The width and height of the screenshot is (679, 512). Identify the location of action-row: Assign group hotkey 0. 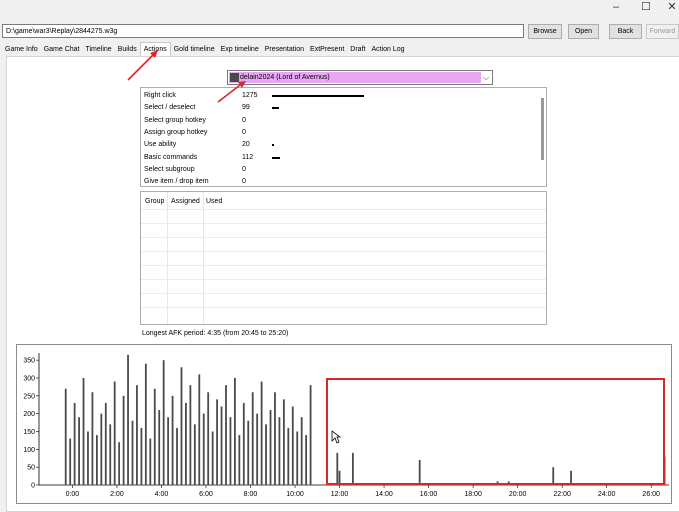
(339, 133).